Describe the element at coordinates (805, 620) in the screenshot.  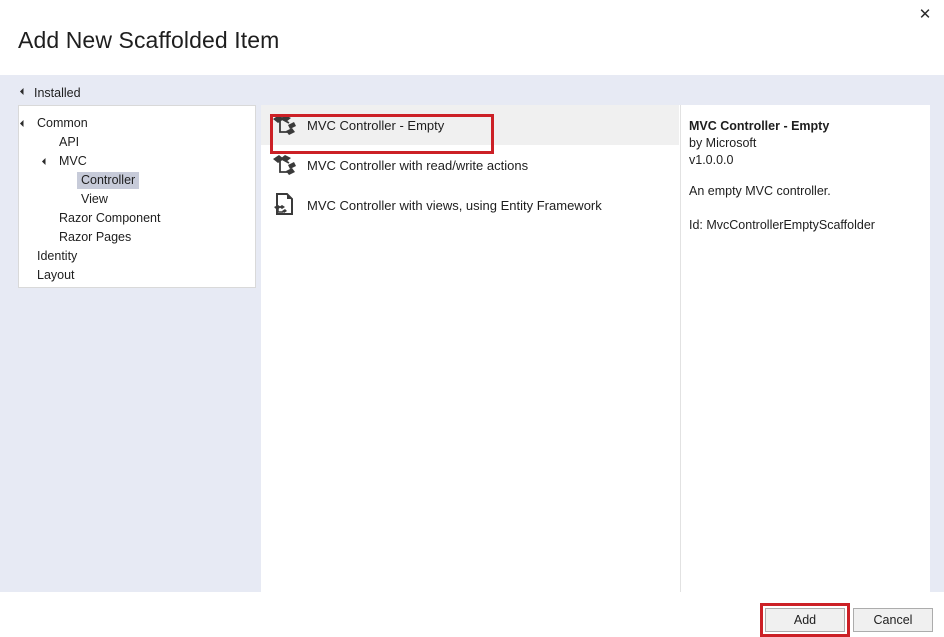
I see `add-button: Add` at that location.